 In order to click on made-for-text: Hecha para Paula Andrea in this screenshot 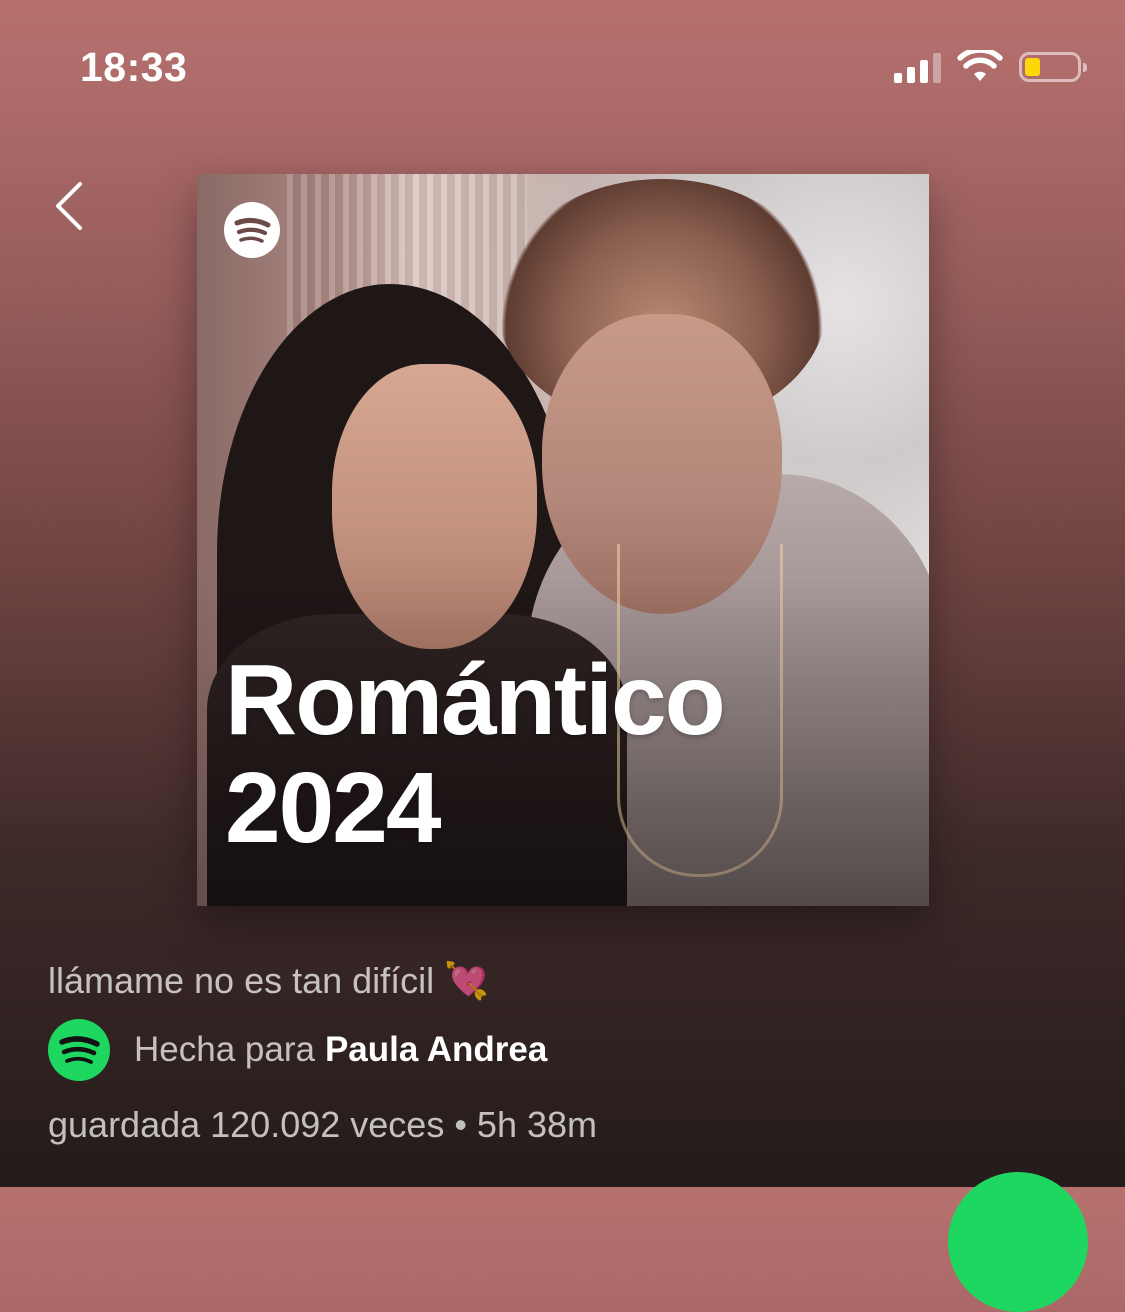, I will do `click(340, 1050)`.